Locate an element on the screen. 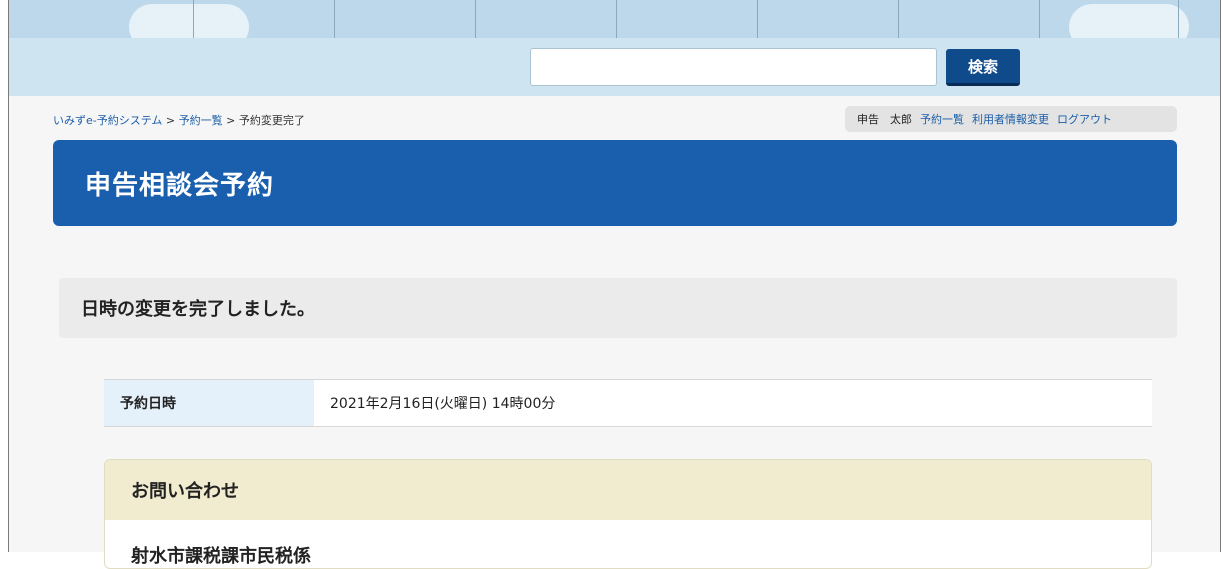 Image resolution: width=1223 pixels, height=569 pixels. contact-title: お問い合わせ is located at coordinates (628, 490).